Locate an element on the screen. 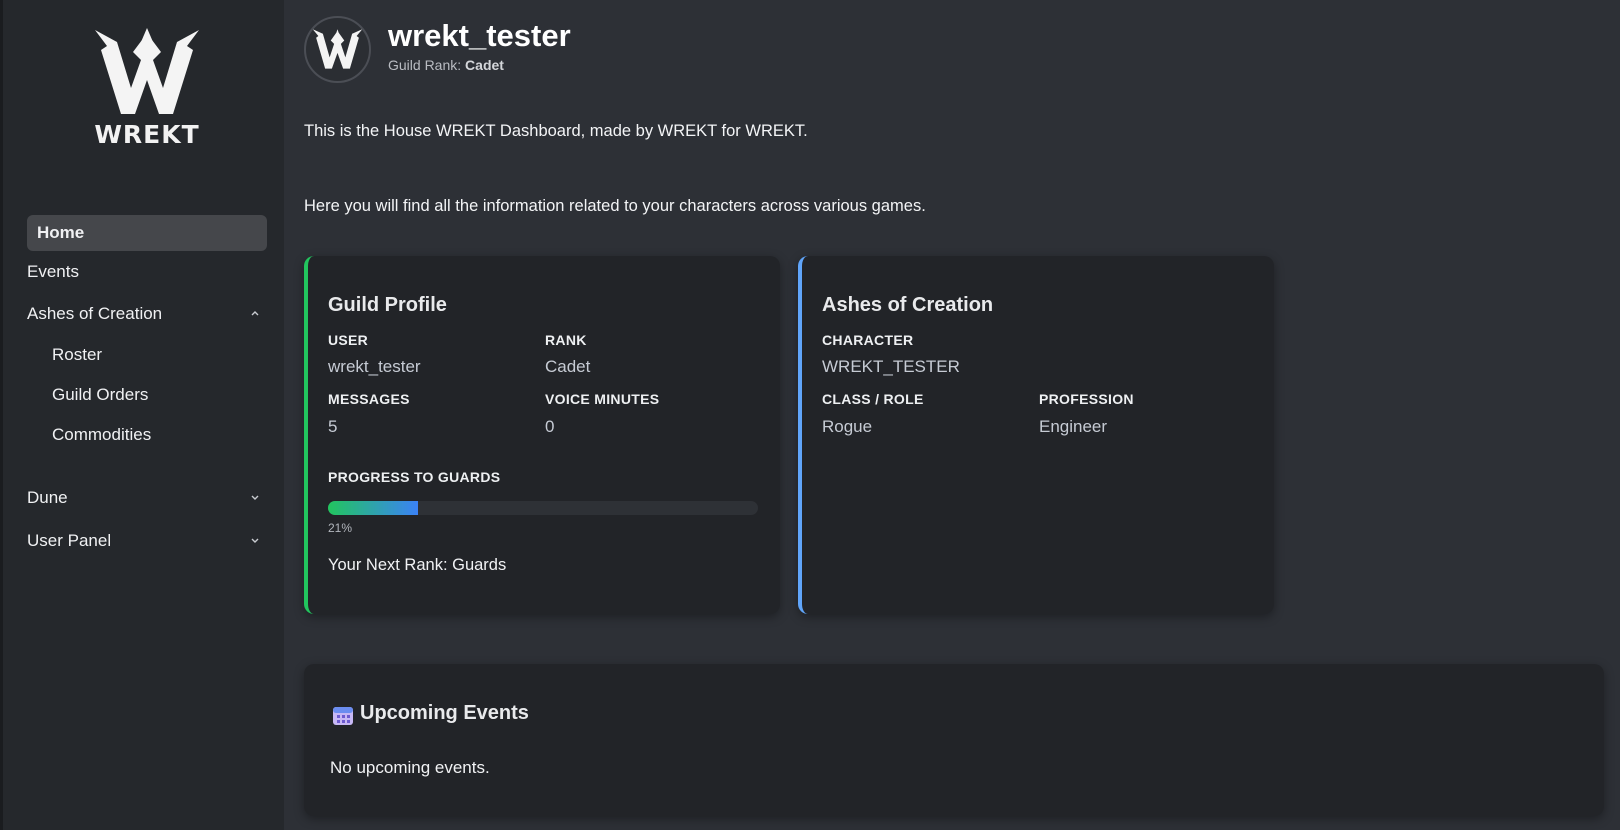  sidebar-subitem-commodities: Commodities is located at coordinates (101, 435).